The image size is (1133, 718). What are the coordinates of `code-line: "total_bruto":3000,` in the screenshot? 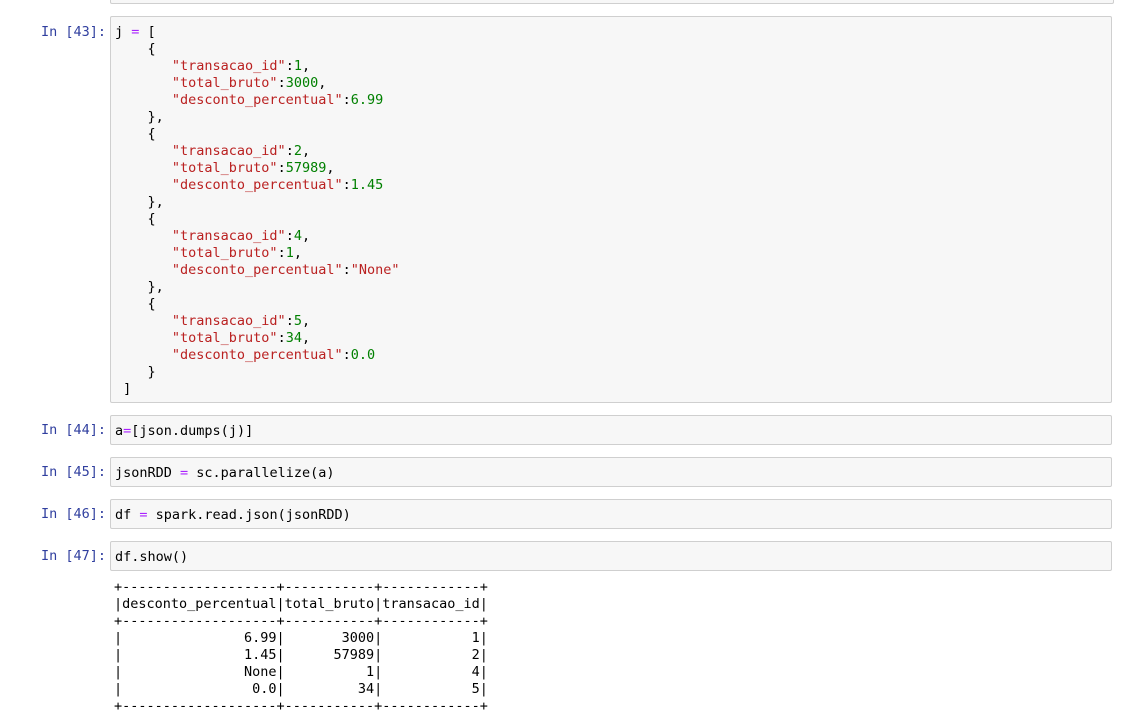 It's located at (613, 83).